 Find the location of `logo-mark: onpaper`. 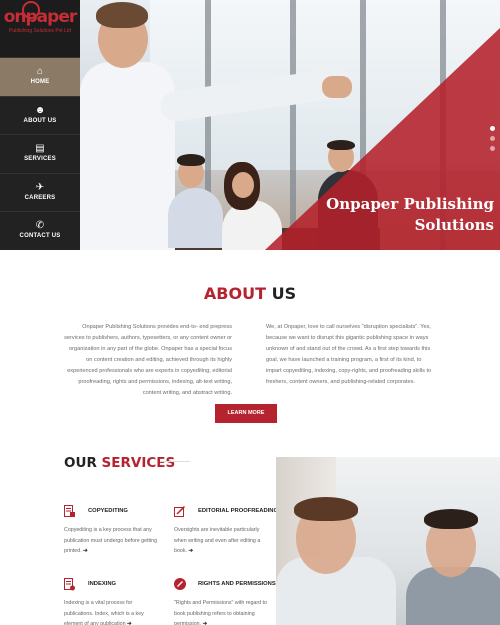

logo-mark: onpaper is located at coordinates (40, 14).